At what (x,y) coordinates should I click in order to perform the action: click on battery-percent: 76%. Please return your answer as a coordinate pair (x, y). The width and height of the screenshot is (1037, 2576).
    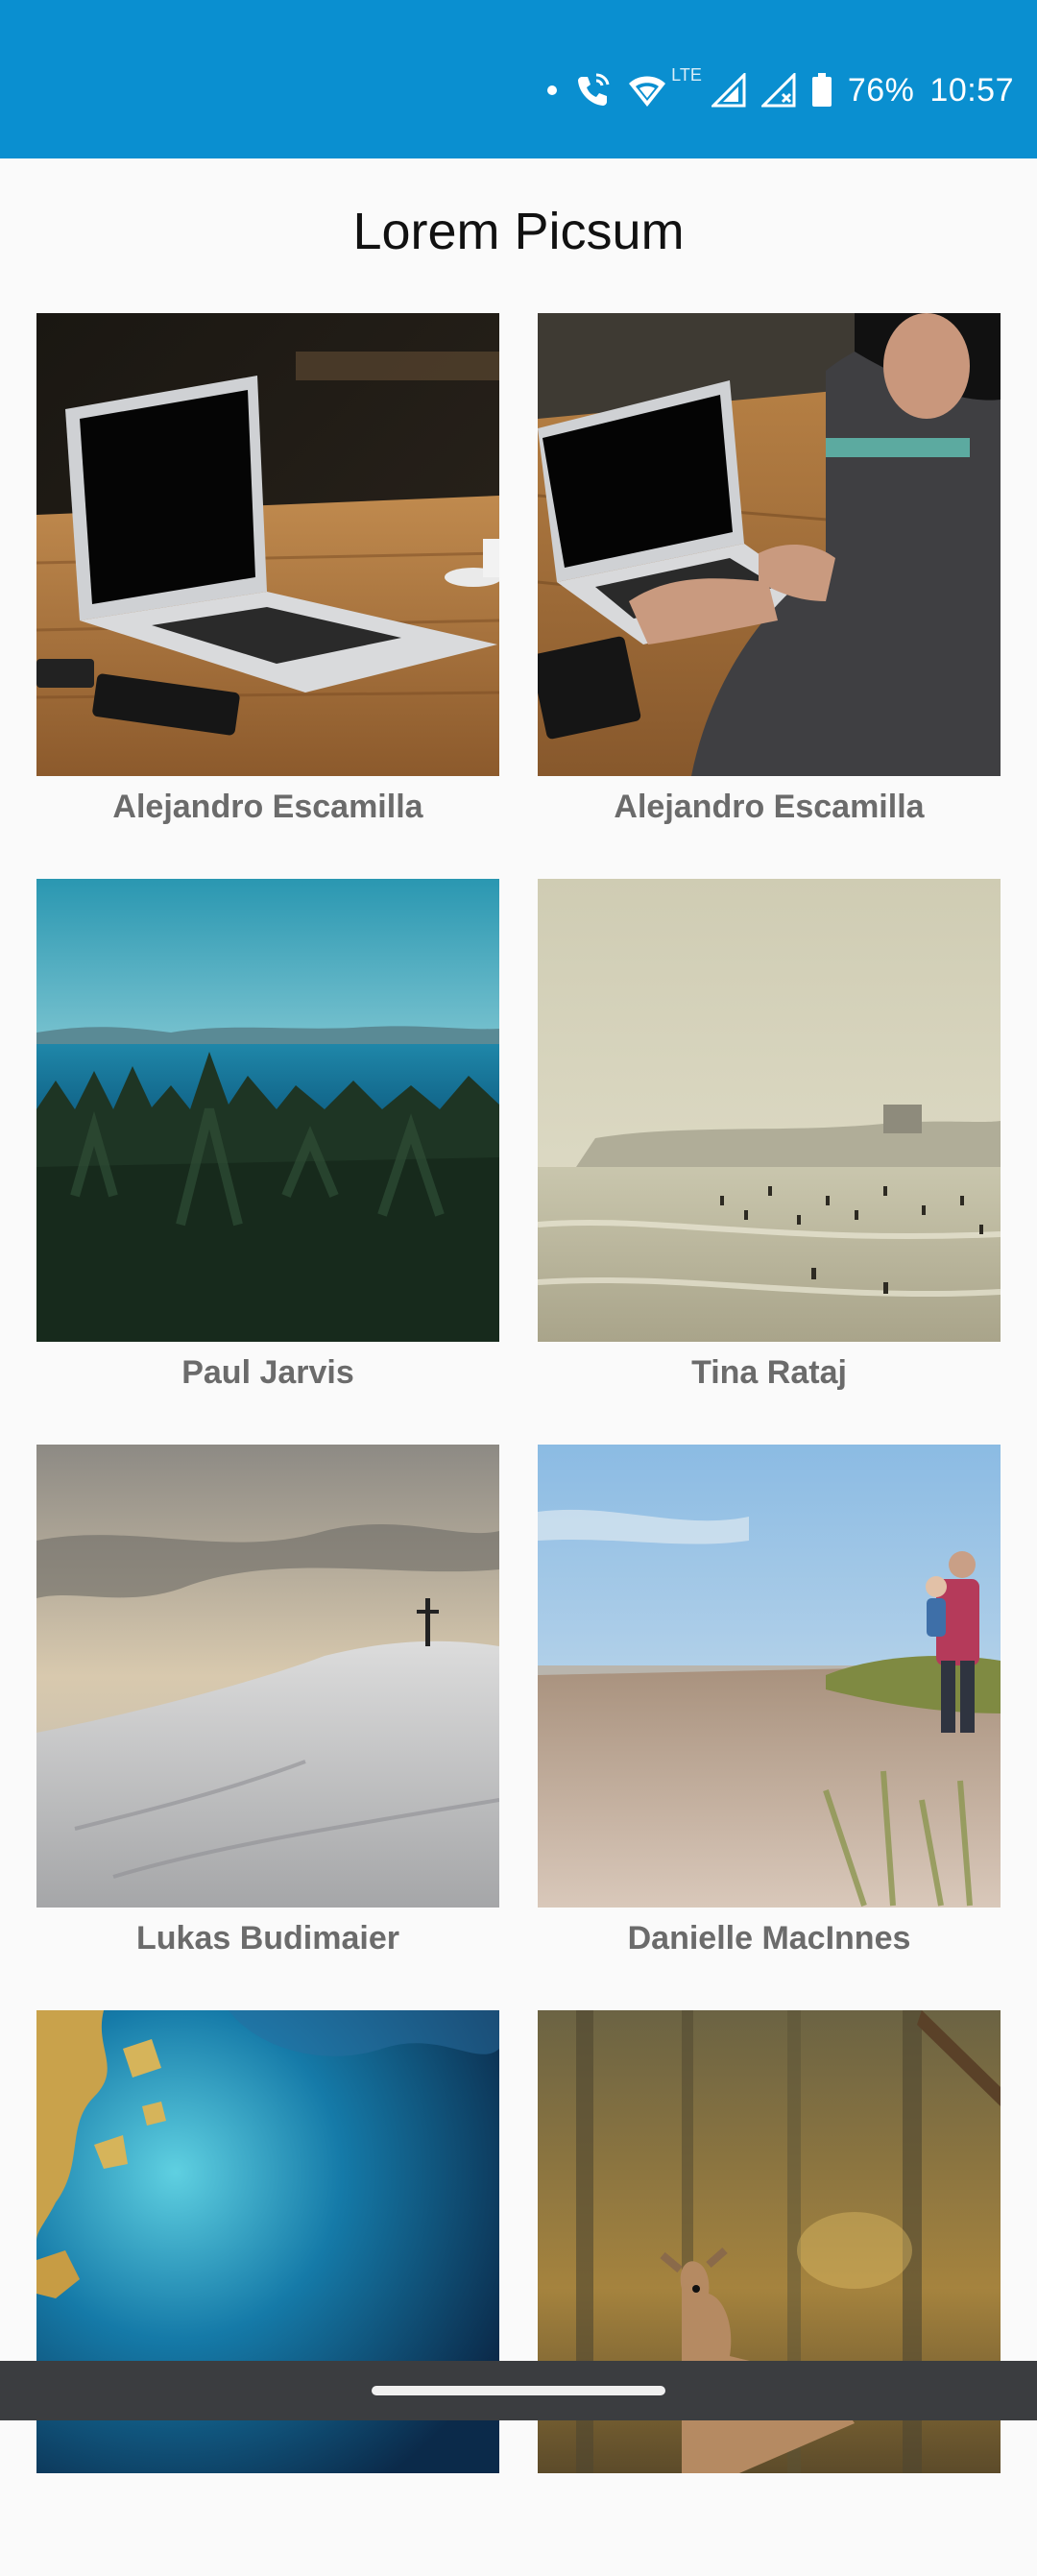
    Looking at the image, I should click on (881, 90).